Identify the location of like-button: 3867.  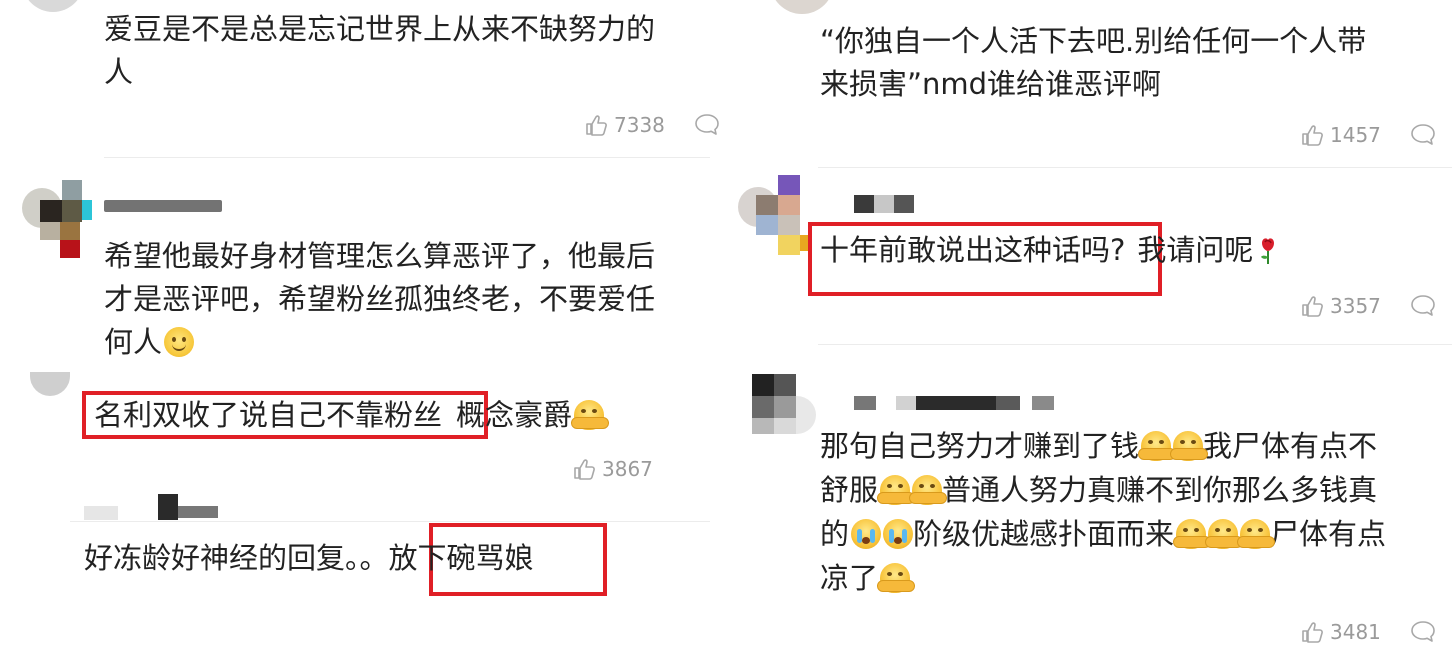
(612, 469).